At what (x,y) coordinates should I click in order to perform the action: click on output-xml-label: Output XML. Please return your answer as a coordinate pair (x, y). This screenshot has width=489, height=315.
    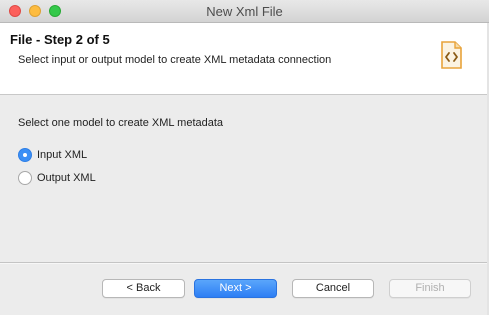
    Looking at the image, I should click on (66, 178).